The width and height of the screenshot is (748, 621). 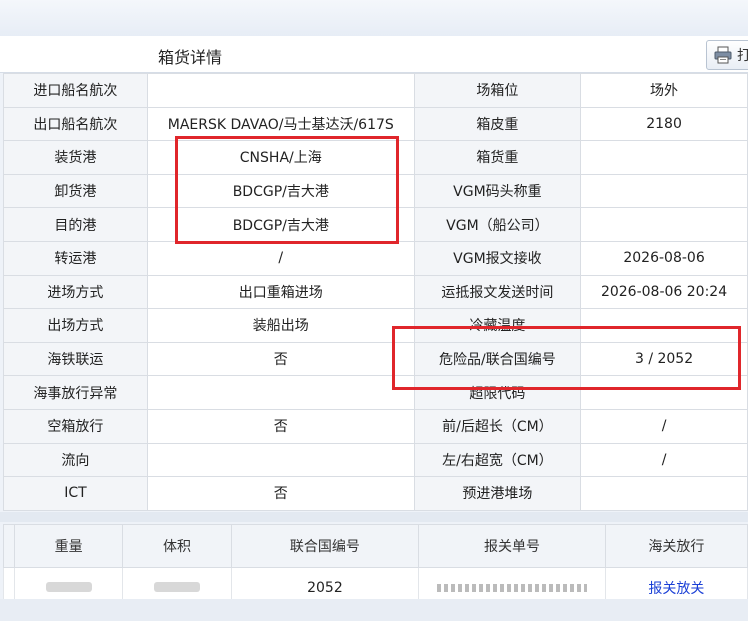 What do you see at coordinates (497, 493) in the screenshot?
I see `field-label: 预进港堆场` at bounding box center [497, 493].